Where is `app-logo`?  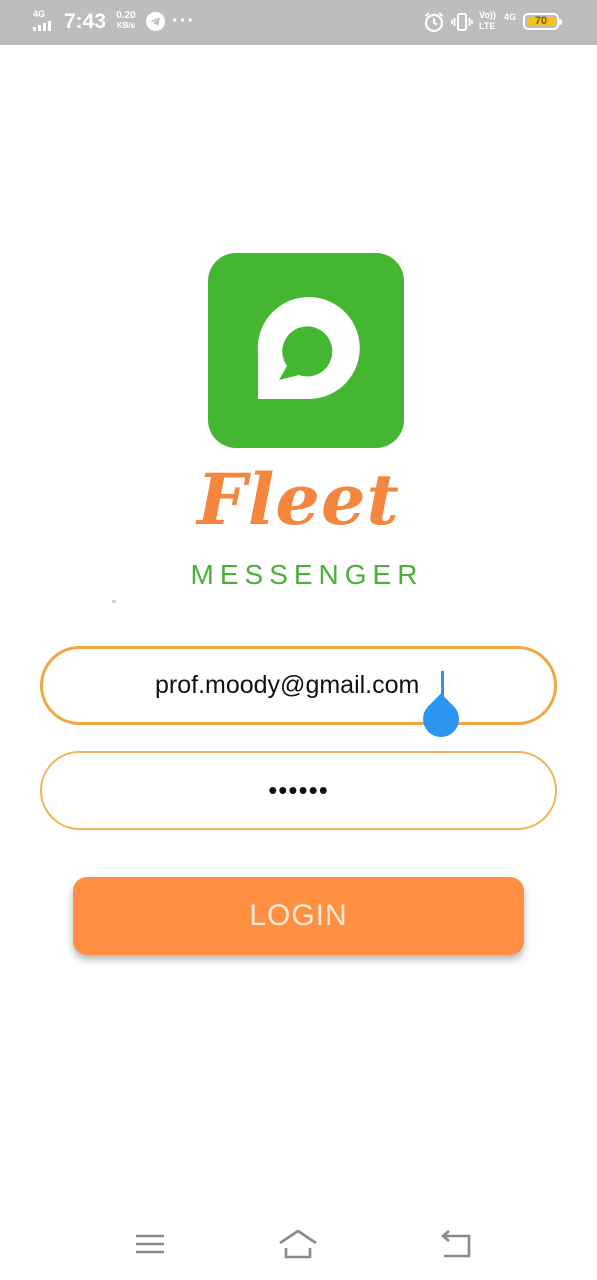
app-logo is located at coordinates (306, 350).